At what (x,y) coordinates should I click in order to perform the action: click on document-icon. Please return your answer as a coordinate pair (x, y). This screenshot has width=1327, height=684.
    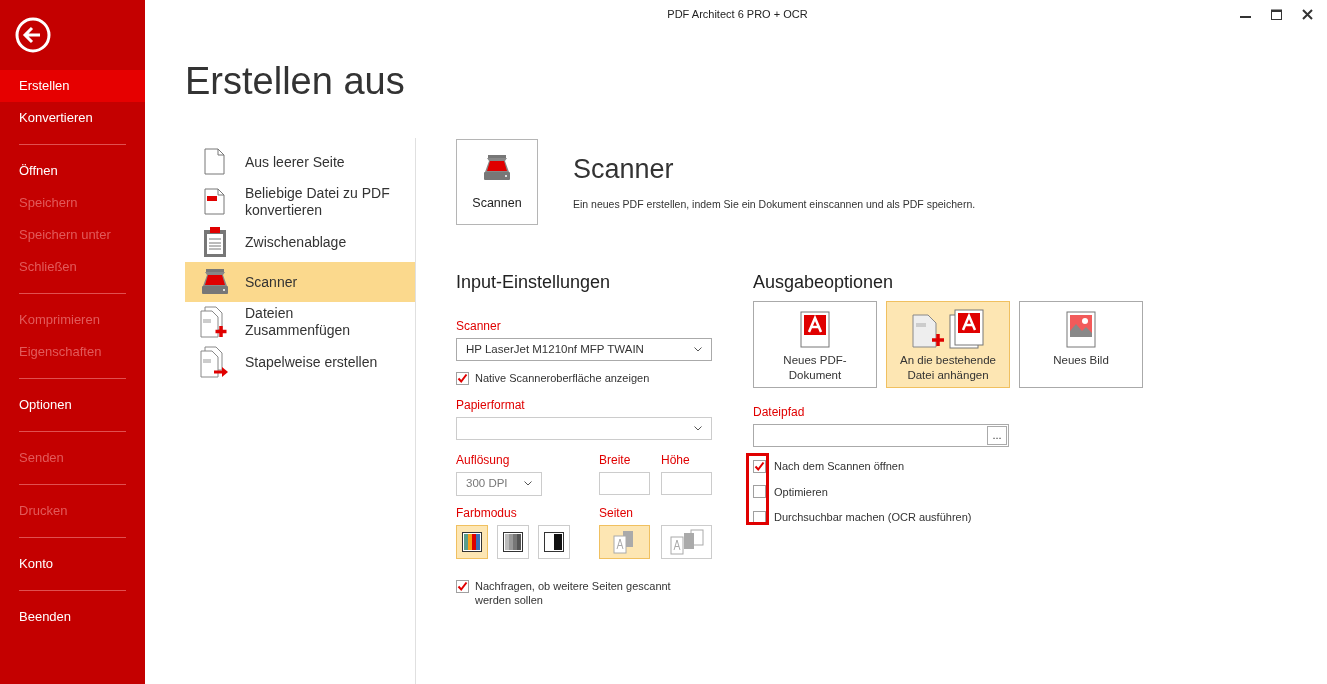
    Looking at the image, I should click on (215, 202).